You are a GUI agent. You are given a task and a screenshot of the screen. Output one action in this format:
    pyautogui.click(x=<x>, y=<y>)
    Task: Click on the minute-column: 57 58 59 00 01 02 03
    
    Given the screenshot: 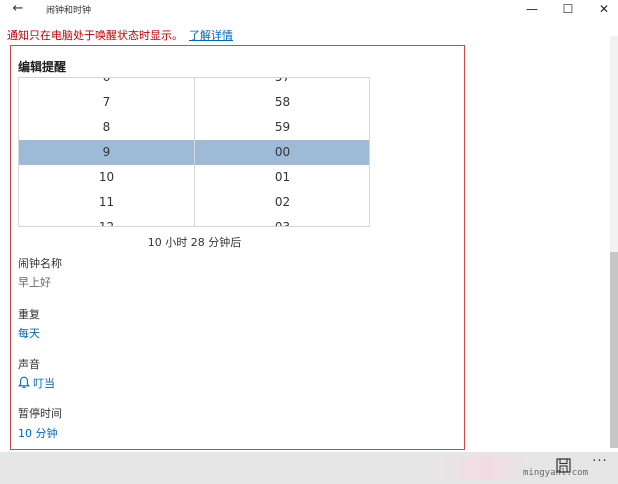 What is the action you would take?
    pyautogui.click(x=282, y=152)
    